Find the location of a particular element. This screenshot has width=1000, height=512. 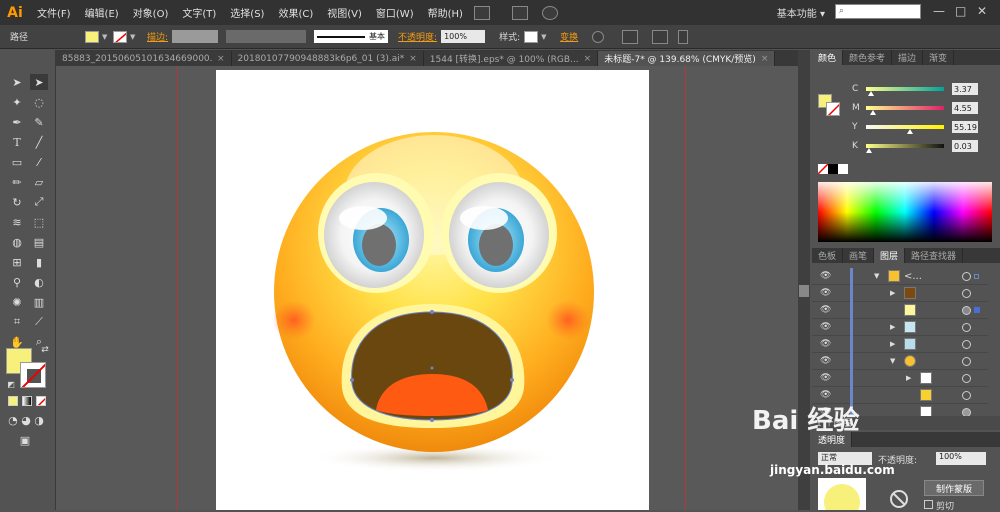

rectangle-tool-icon: ▭ is located at coordinates (17, 162).